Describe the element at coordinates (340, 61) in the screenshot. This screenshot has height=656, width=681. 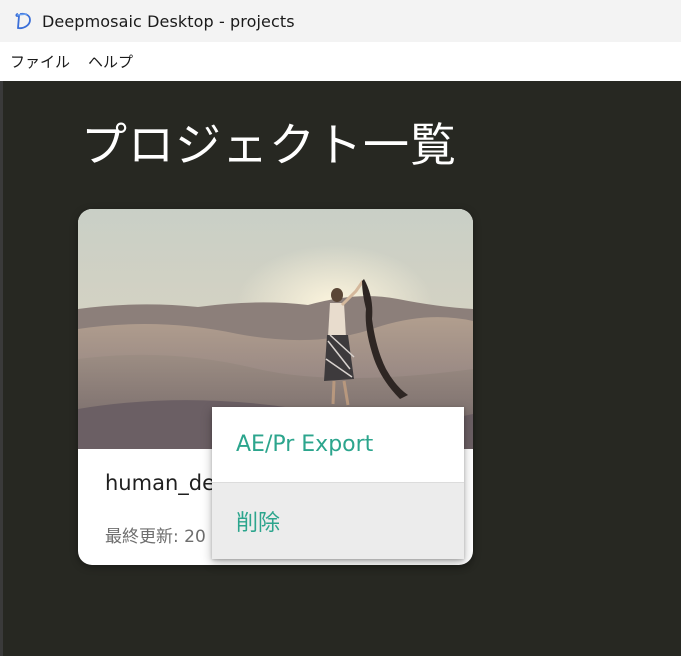
I see `menu-bar: ファイル ヘルプ` at that location.